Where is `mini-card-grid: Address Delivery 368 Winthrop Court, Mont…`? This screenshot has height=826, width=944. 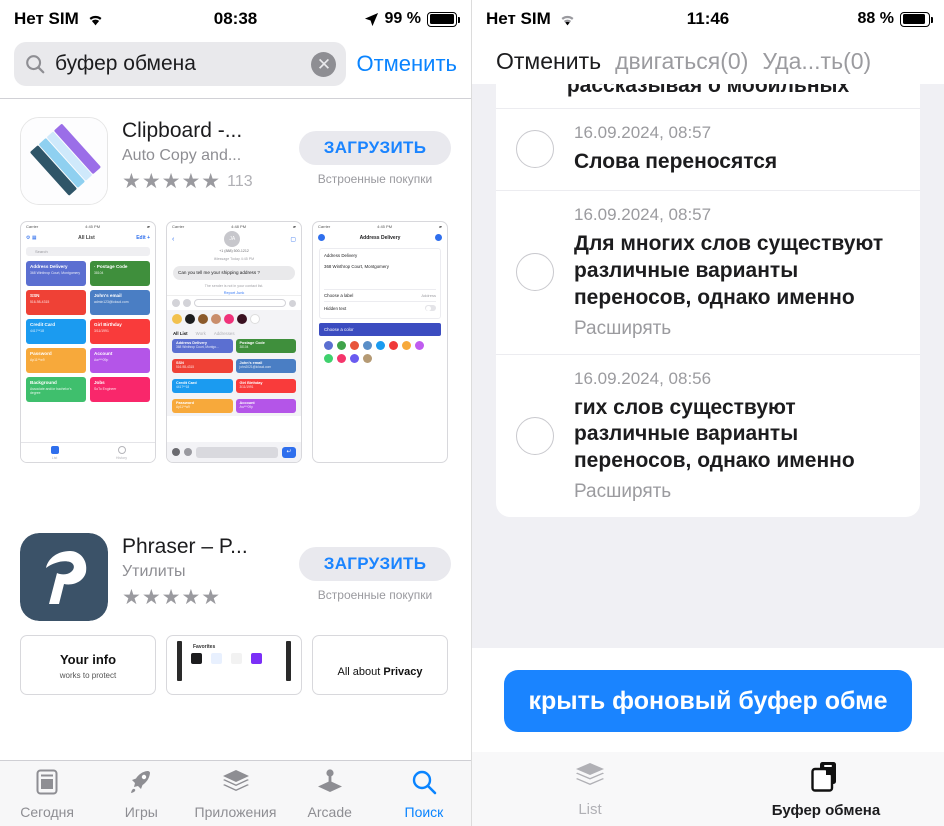
mini-card-grid: Address Delivery 368 Winthrop Court, Mont… is located at coordinates (88, 331).